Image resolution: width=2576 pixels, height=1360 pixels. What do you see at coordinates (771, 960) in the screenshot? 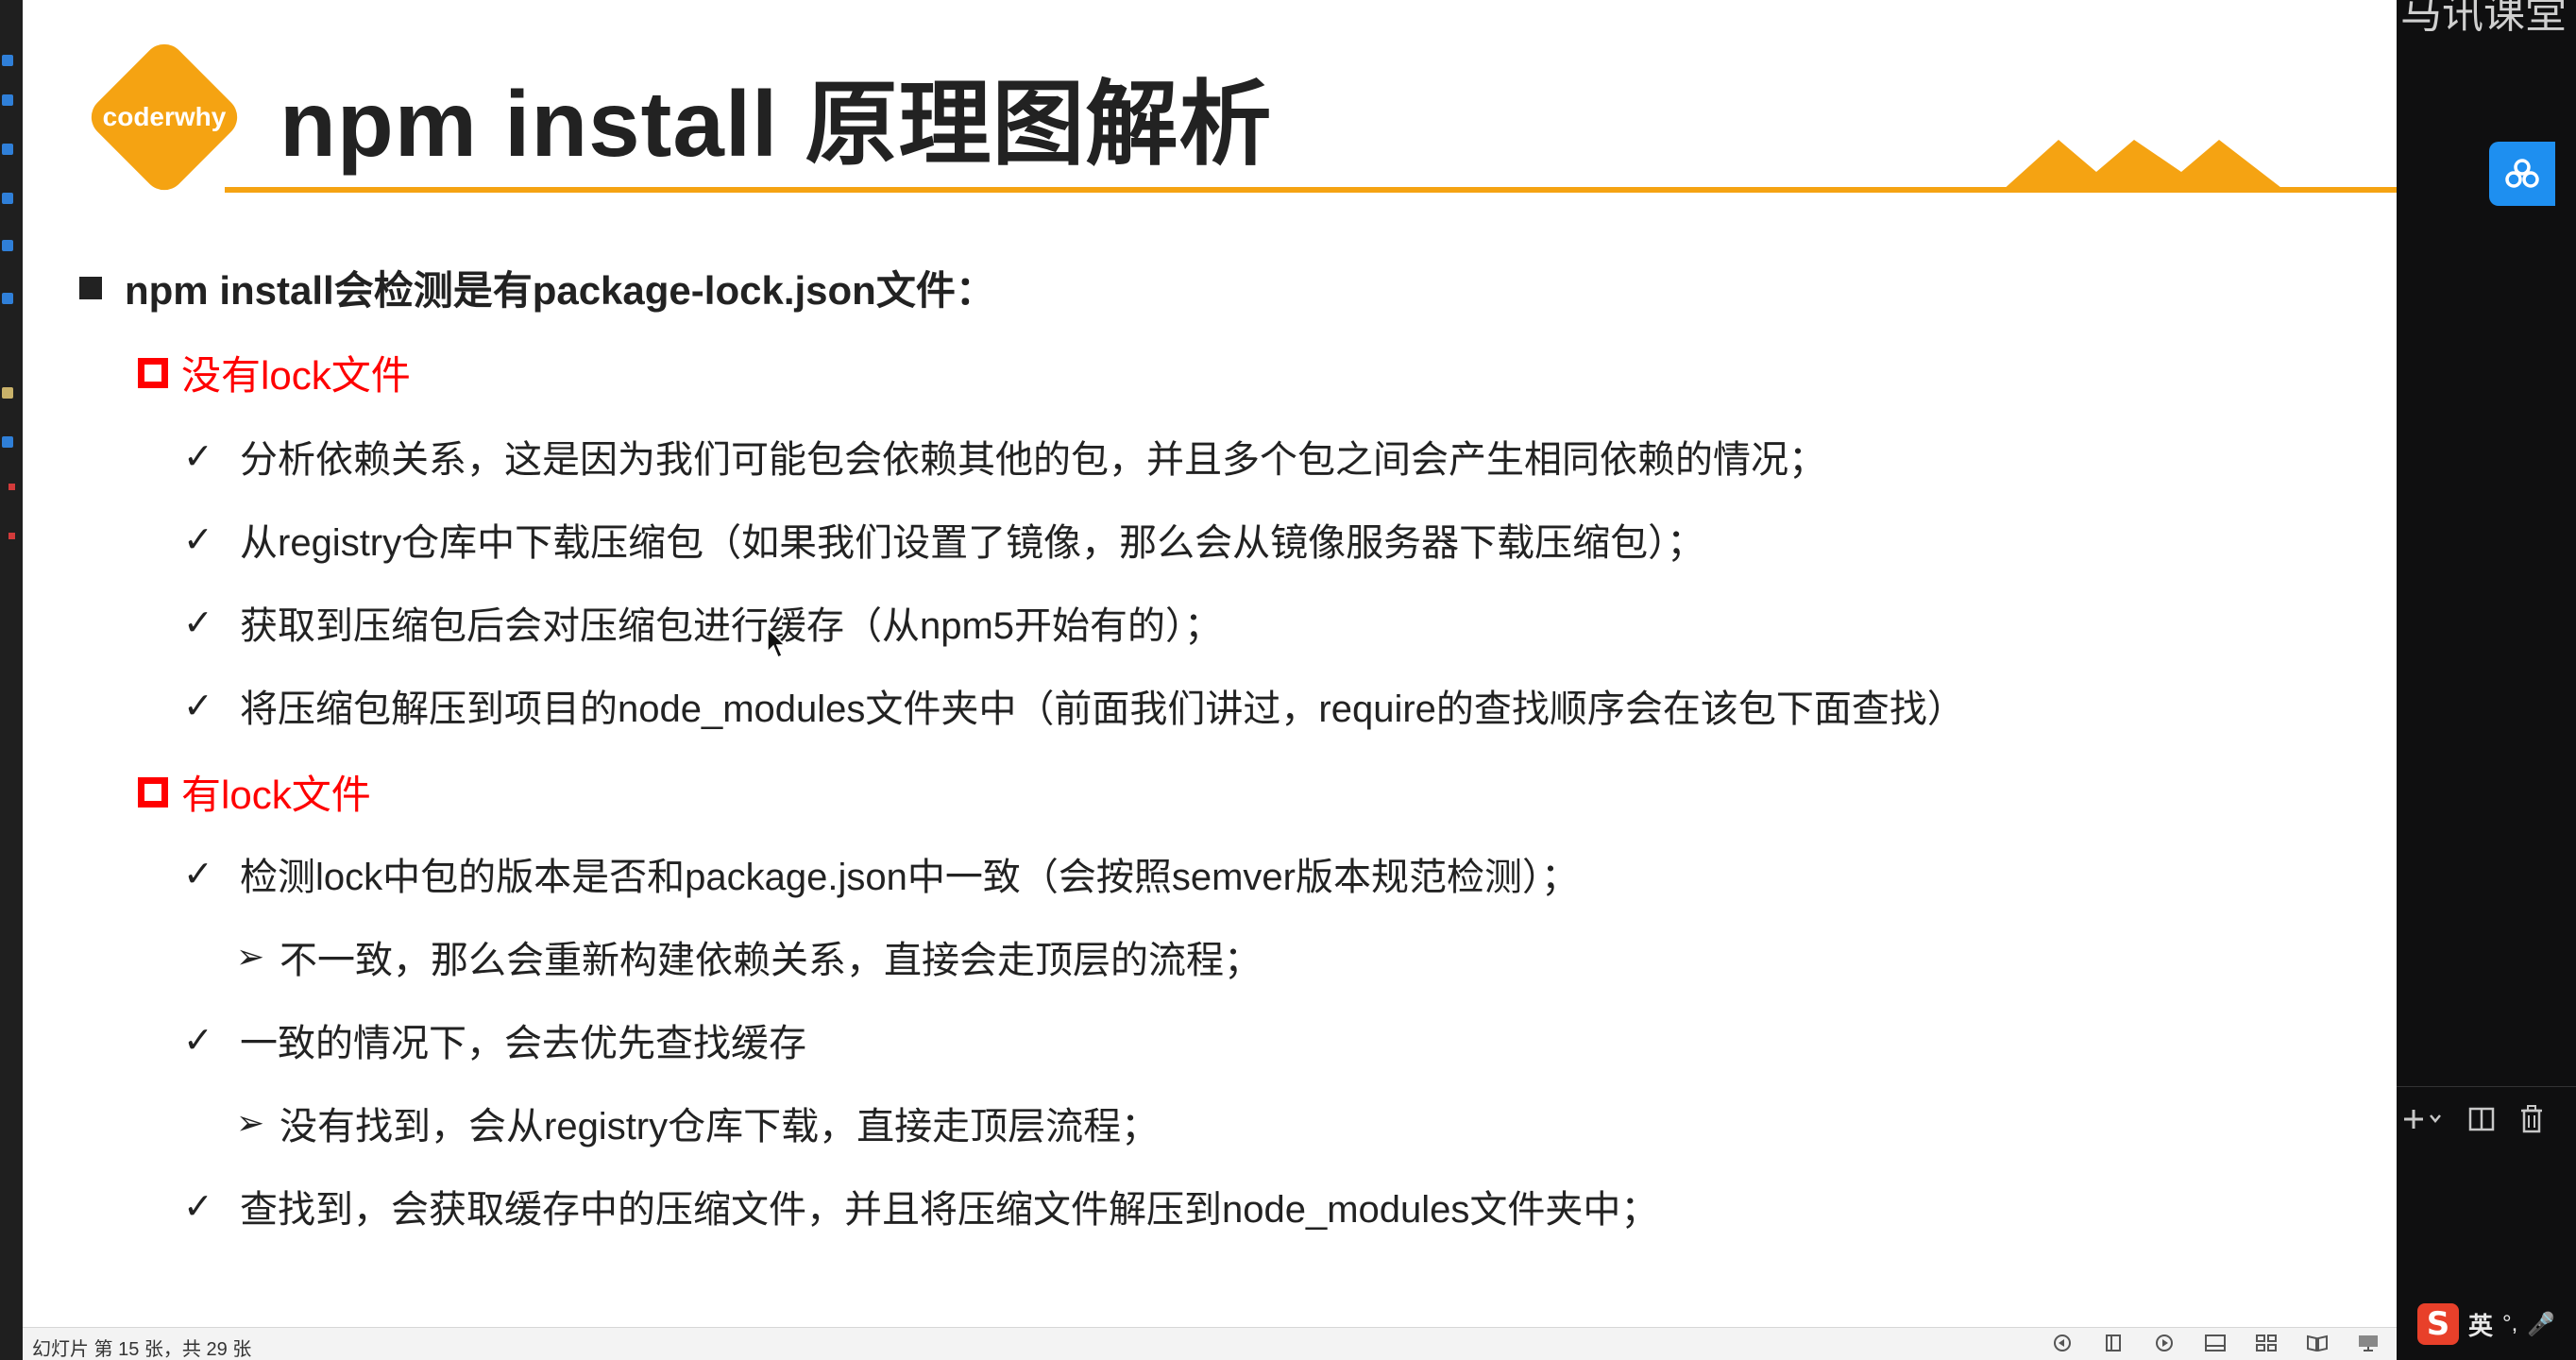
I see `sub-list-item-text: 不一致，那么会重新构建依赖关系，直接会走顶层的流程；` at bounding box center [771, 960].